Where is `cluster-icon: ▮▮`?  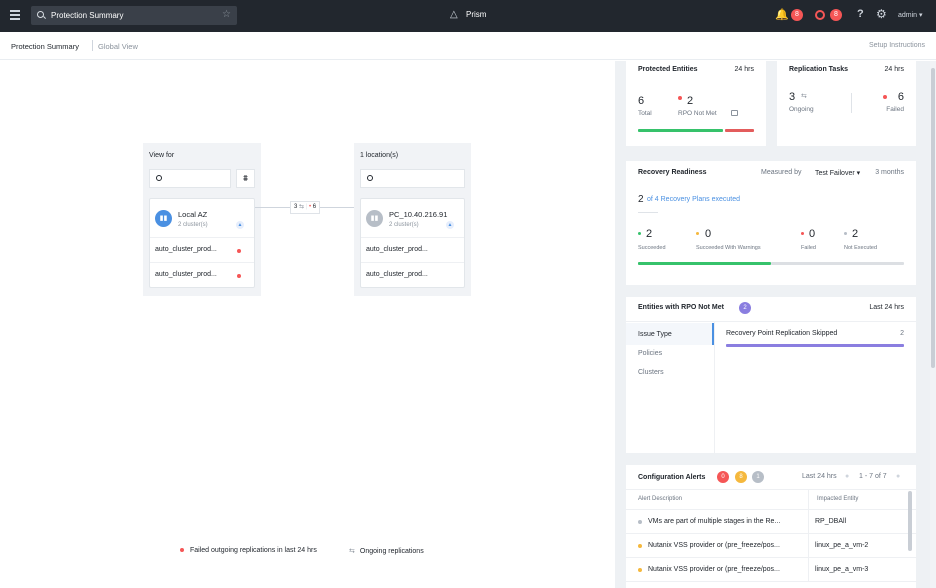 cluster-icon: ▮▮ is located at coordinates (163, 218).